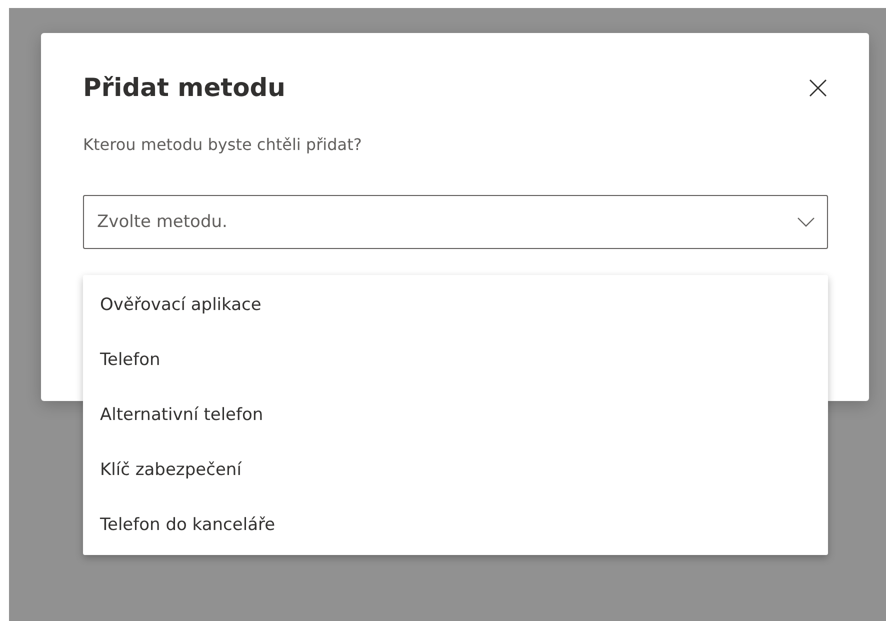 This screenshot has width=886, height=621. I want to click on dropdown-option: Telefon do kanceláře, so click(455, 524).